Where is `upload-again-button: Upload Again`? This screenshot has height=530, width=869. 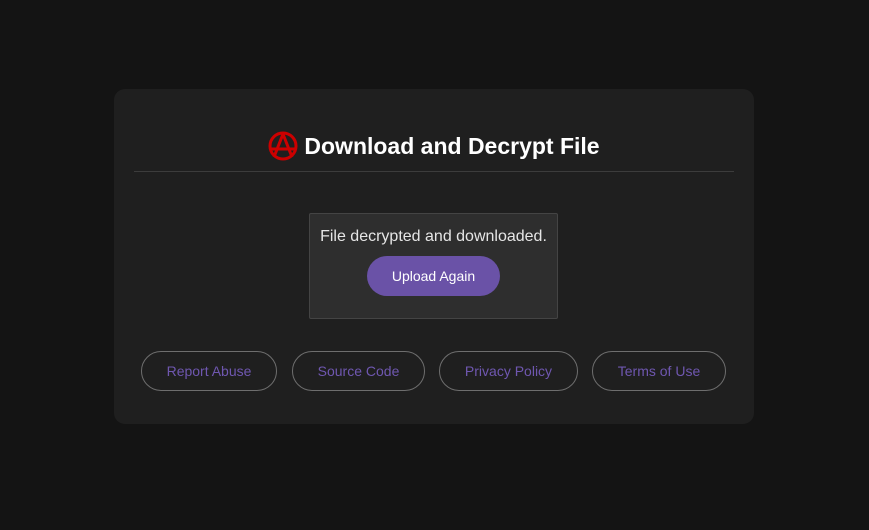 upload-again-button: Upload Again is located at coordinates (433, 276).